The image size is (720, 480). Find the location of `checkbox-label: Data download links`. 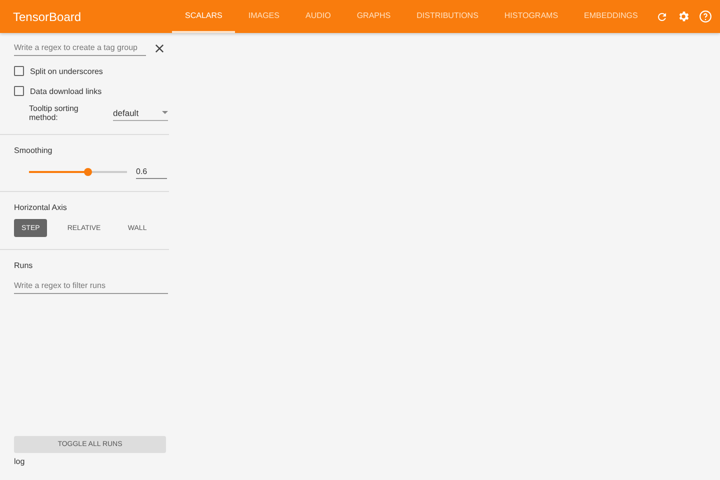

checkbox-label: Data download links is located at coordinates (66, 91).